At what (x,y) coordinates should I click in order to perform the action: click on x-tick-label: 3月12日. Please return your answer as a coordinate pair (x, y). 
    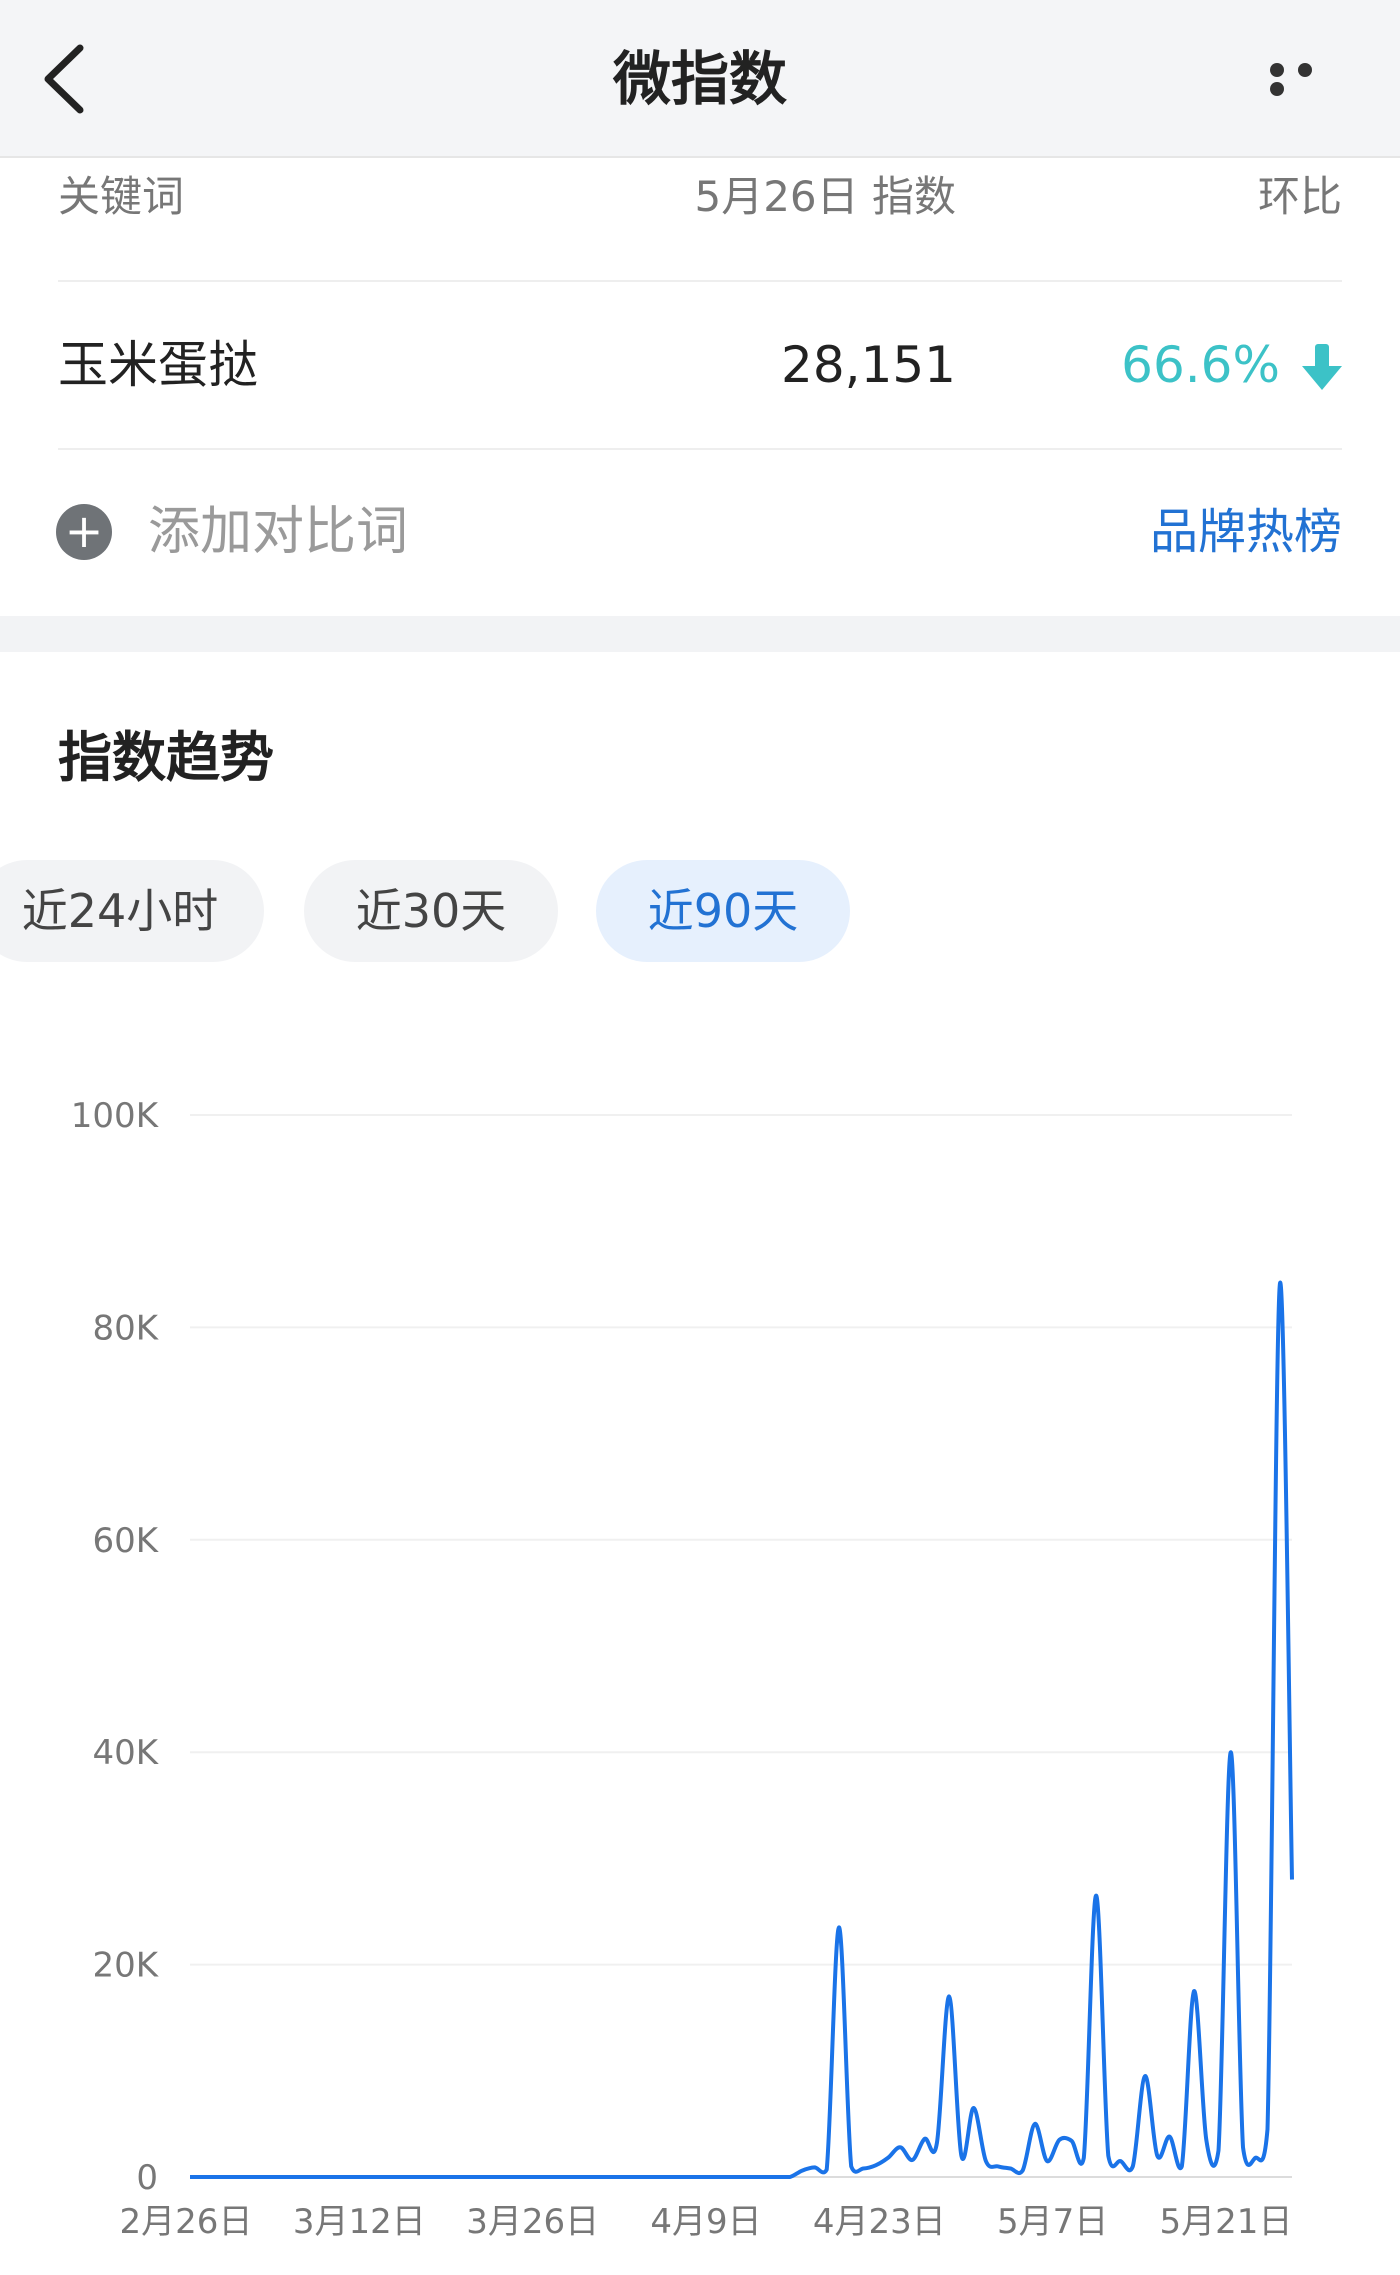
    Looking at the image, I should click on (359, 2222).